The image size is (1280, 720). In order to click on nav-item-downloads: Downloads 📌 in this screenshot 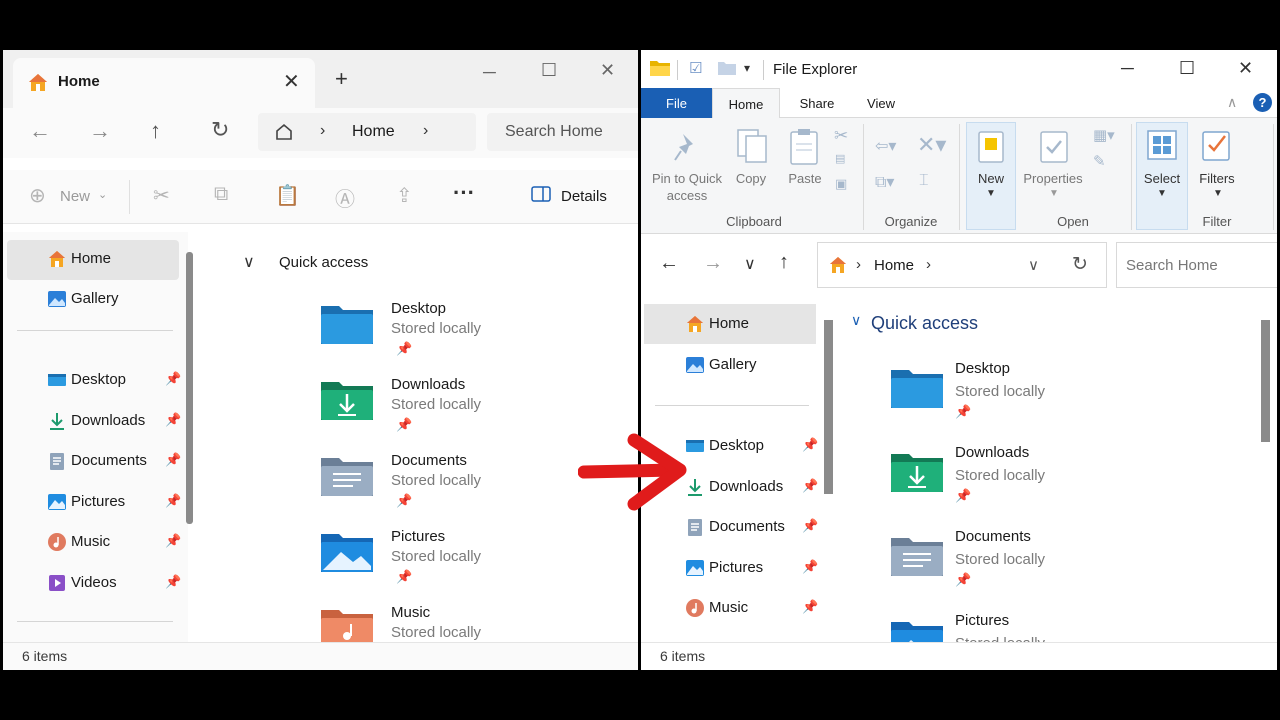, I will do `click(94, 422)`.